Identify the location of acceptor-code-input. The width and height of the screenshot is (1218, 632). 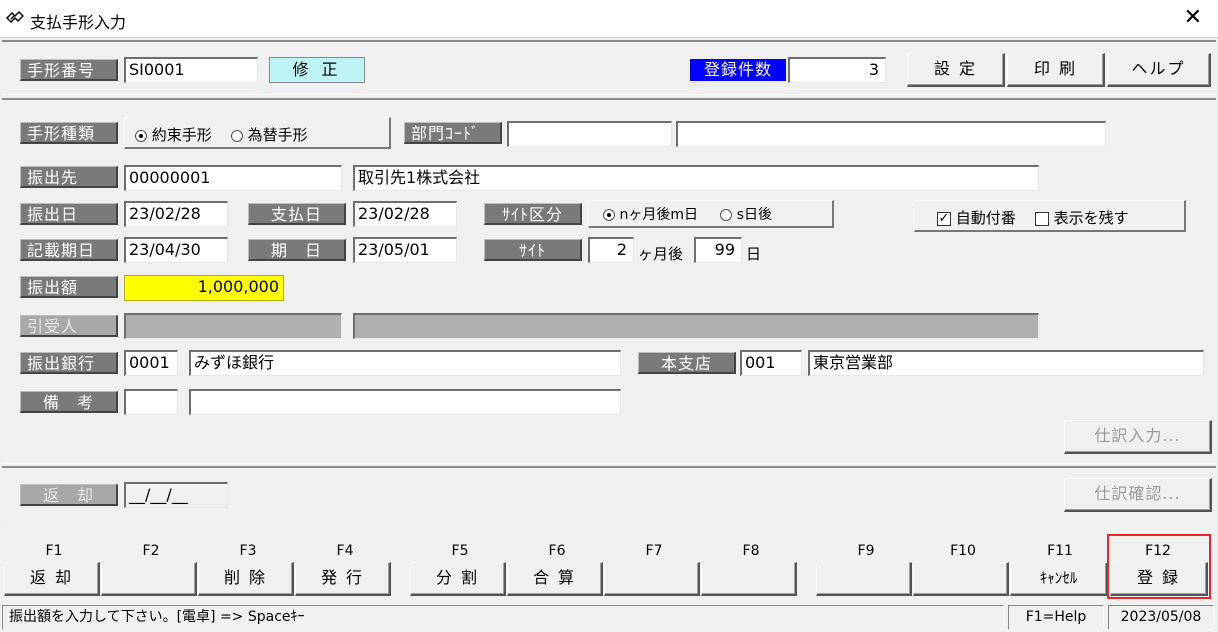
(233, 326).